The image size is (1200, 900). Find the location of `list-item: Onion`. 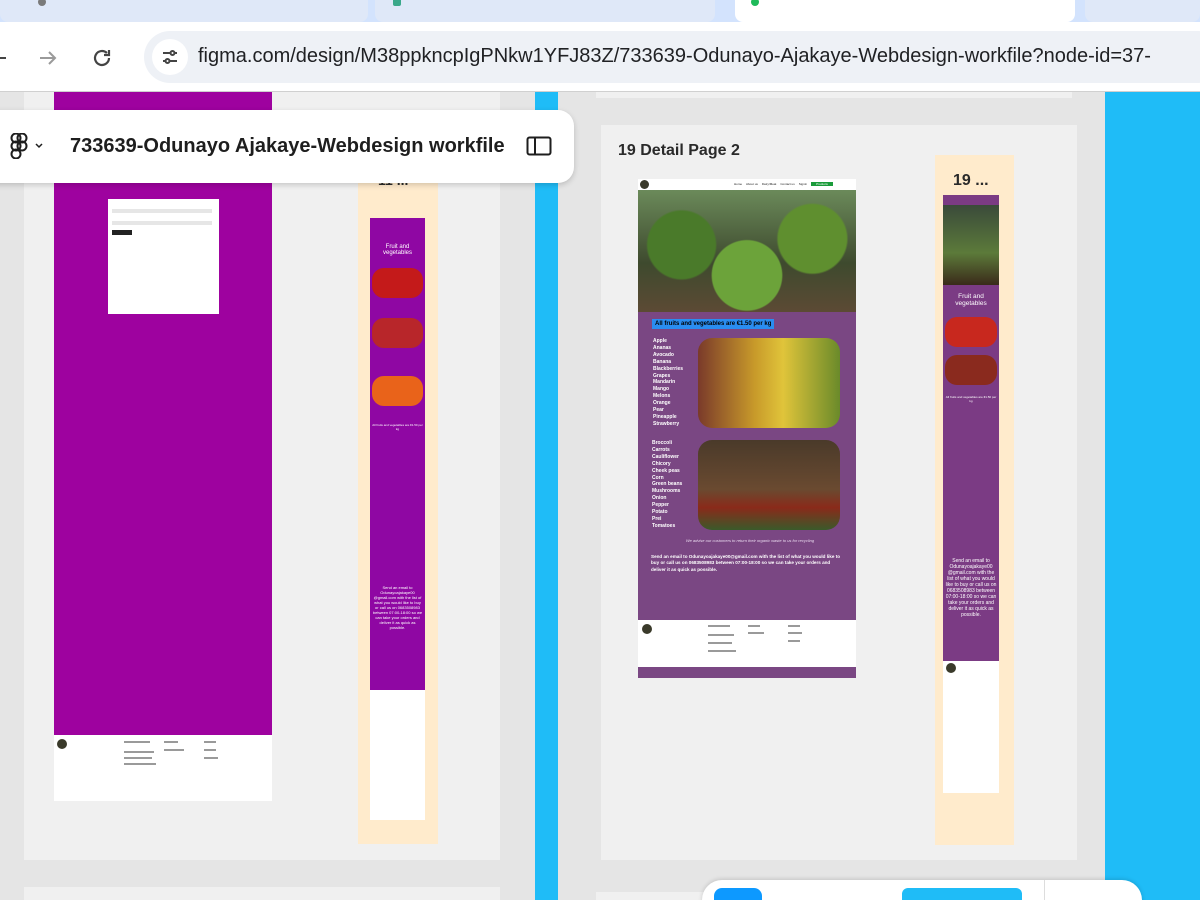

list-item: Onion is located at coordinates (659, 498).